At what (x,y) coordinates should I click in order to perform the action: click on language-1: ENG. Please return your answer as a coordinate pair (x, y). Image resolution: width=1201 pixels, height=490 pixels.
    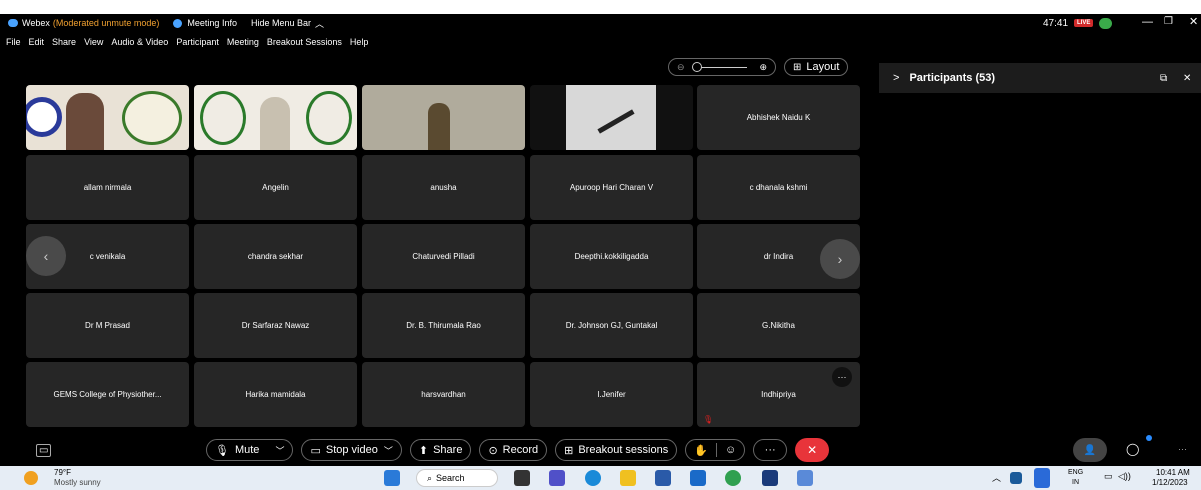
    Looking at the image, I should click on (1075, 472).